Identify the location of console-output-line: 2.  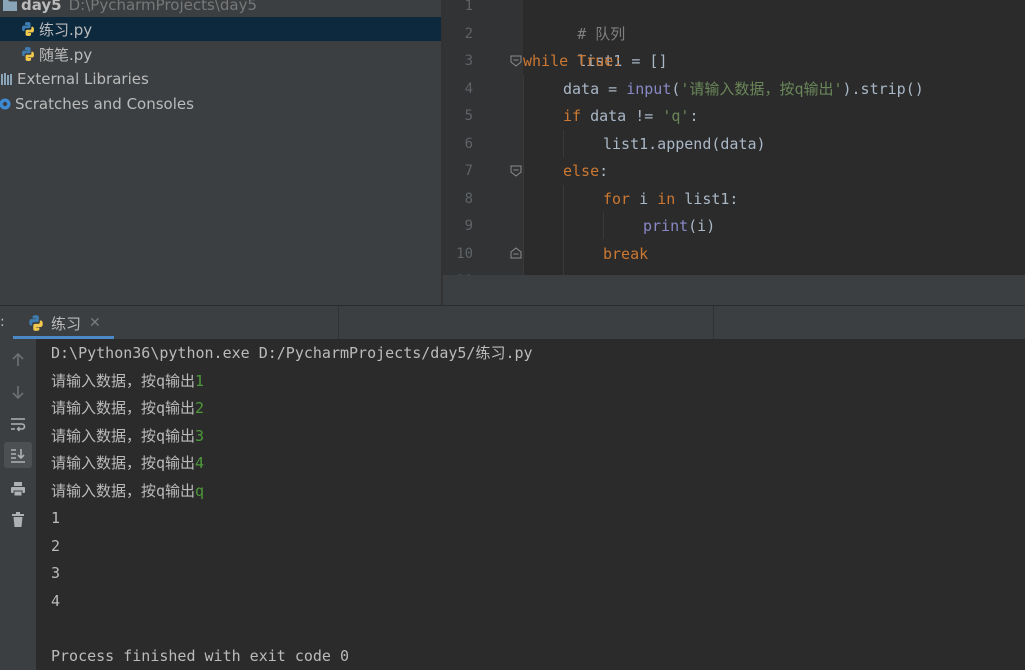
(56, 545).